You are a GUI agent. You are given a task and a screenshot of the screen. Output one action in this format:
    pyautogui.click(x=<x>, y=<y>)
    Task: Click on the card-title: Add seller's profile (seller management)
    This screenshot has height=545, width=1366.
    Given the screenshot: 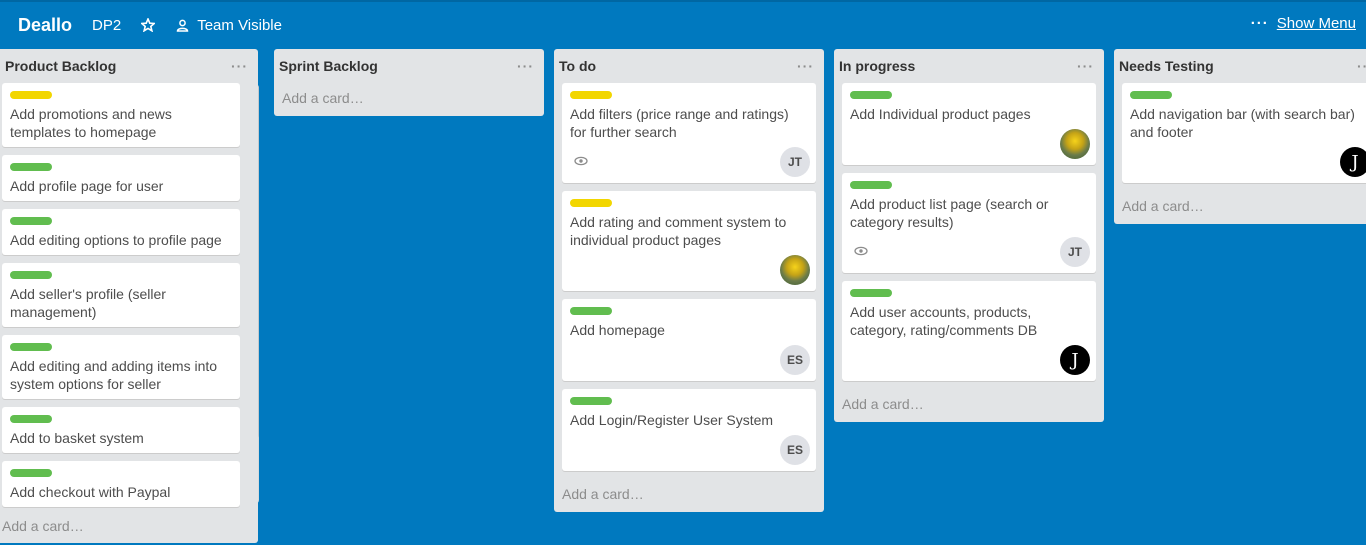 What is the action you would take?
    pyautogui.click(x=88, y=303)
    